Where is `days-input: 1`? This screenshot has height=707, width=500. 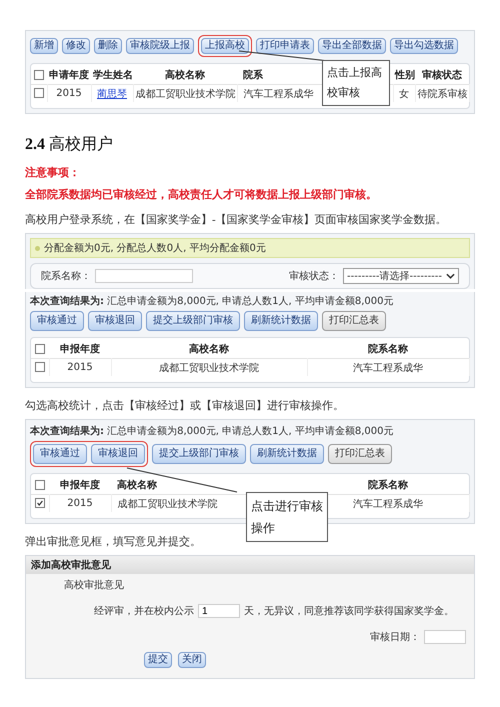
days-input: 1 is located at coordinates (219, 611).